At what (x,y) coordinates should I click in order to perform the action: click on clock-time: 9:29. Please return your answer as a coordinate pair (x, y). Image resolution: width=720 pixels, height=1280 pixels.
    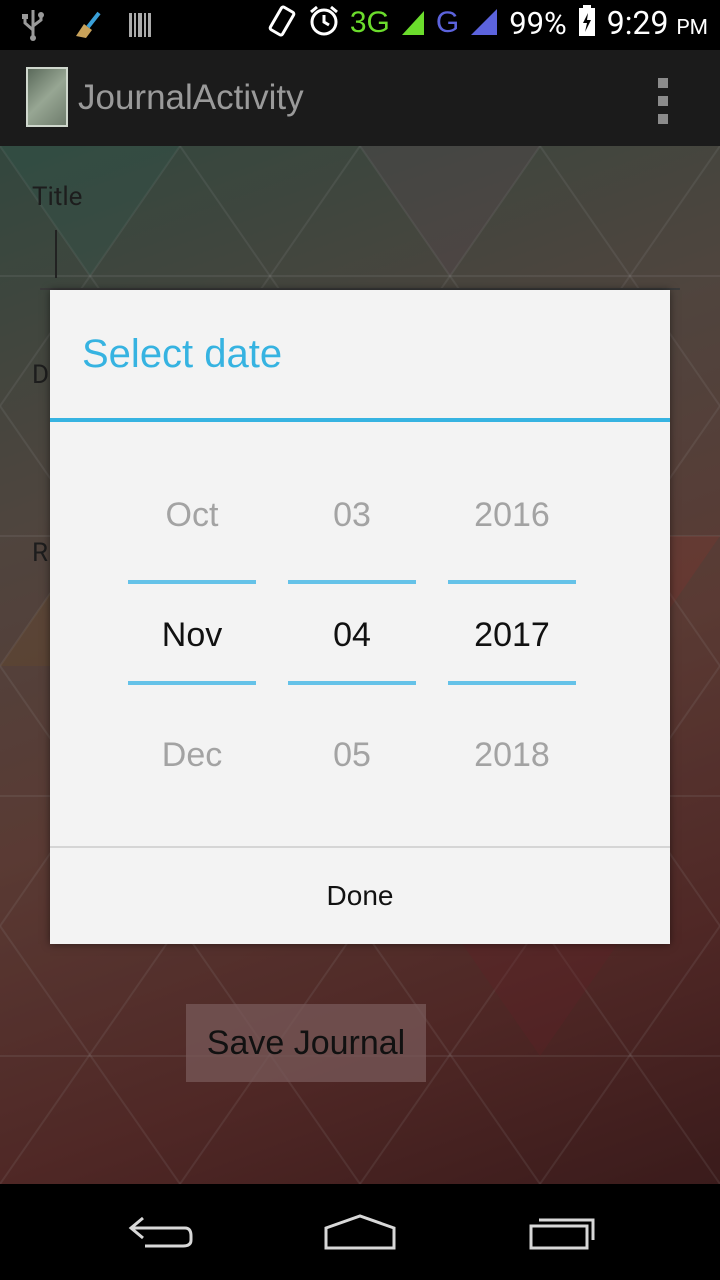
    Looking at the image, I should click on (637, 23).